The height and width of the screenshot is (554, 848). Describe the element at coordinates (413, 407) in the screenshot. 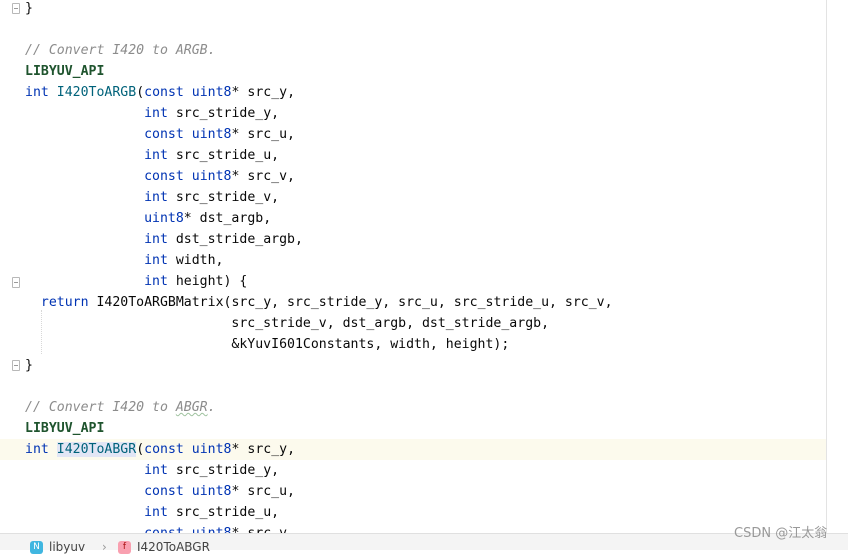

I see `code-line: // Convert I420 to ABGR.` at that location.